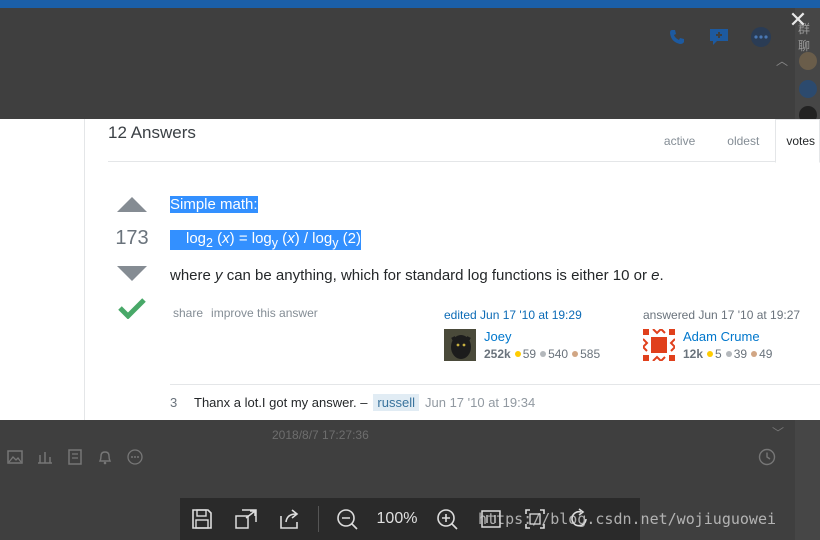 Image resolution: width=820 pixels, height=540 pixels. Describe the element at coordinates (250, 238) in the screenshot. I see `formula-text: ) = log` at that location.